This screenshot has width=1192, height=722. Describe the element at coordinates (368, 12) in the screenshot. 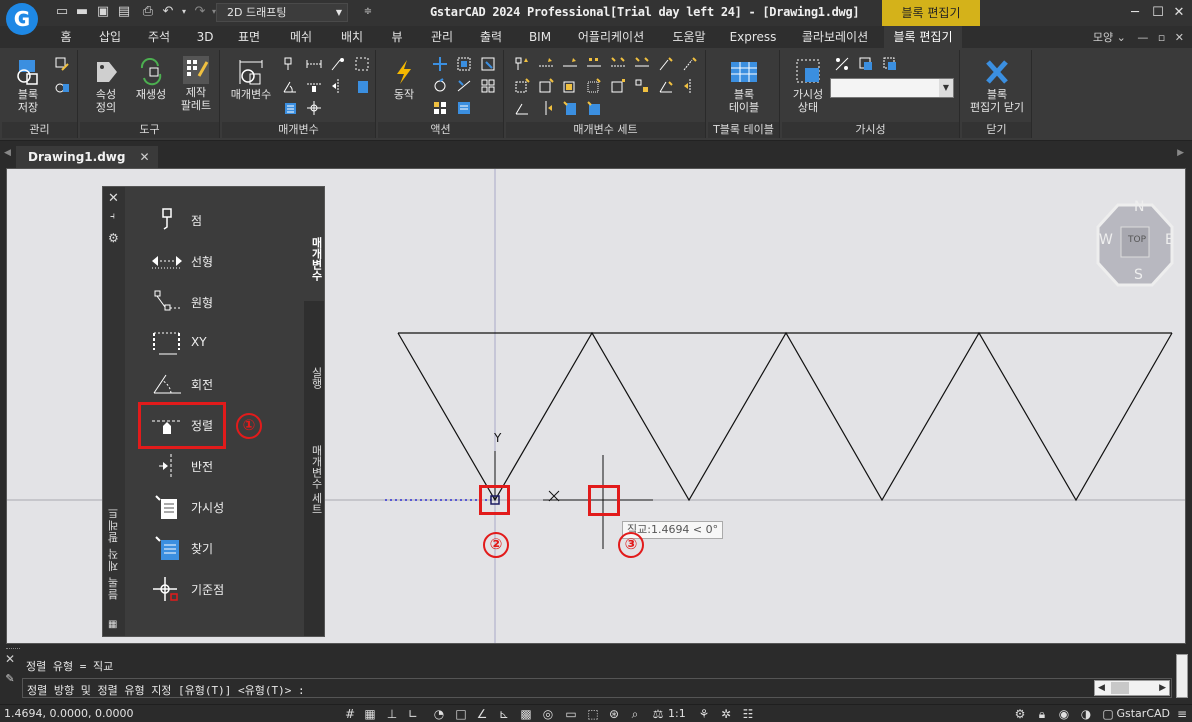

I see `customize-qa-icon: ≑` at that location.